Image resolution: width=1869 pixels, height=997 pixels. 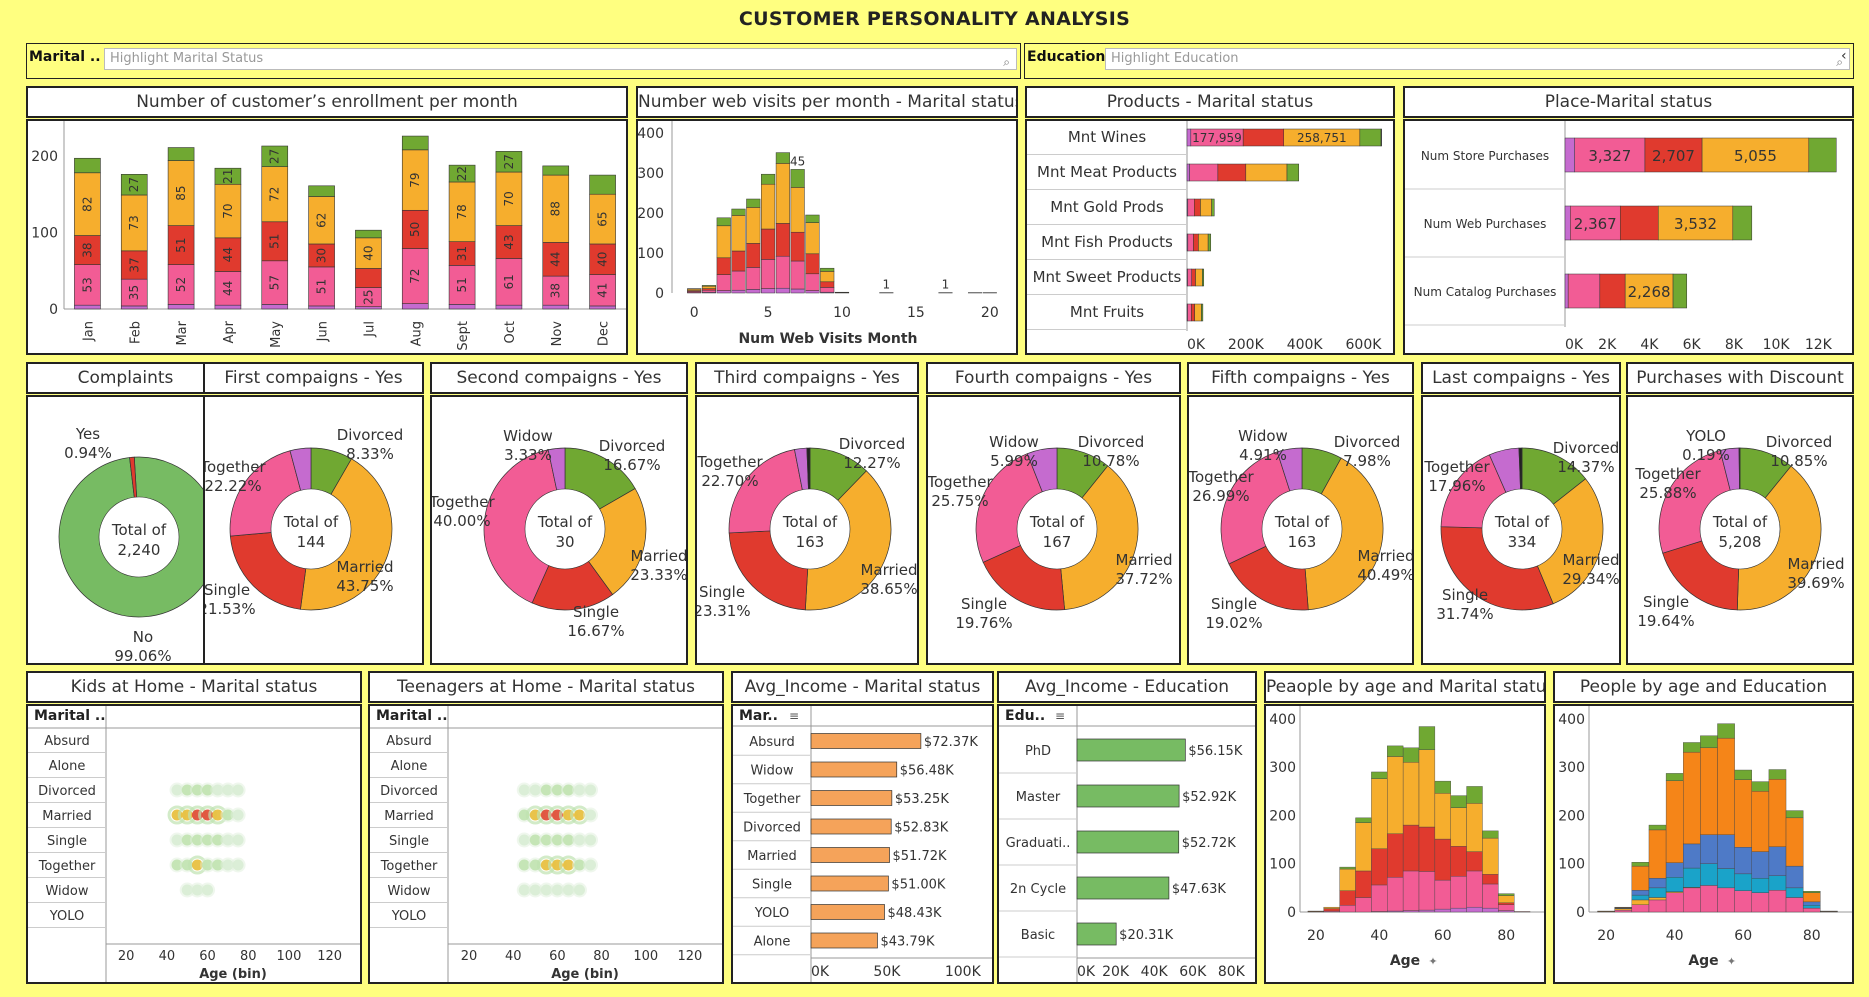 I want to click on pin-icon: ✦, so click(x=1731, y=961).